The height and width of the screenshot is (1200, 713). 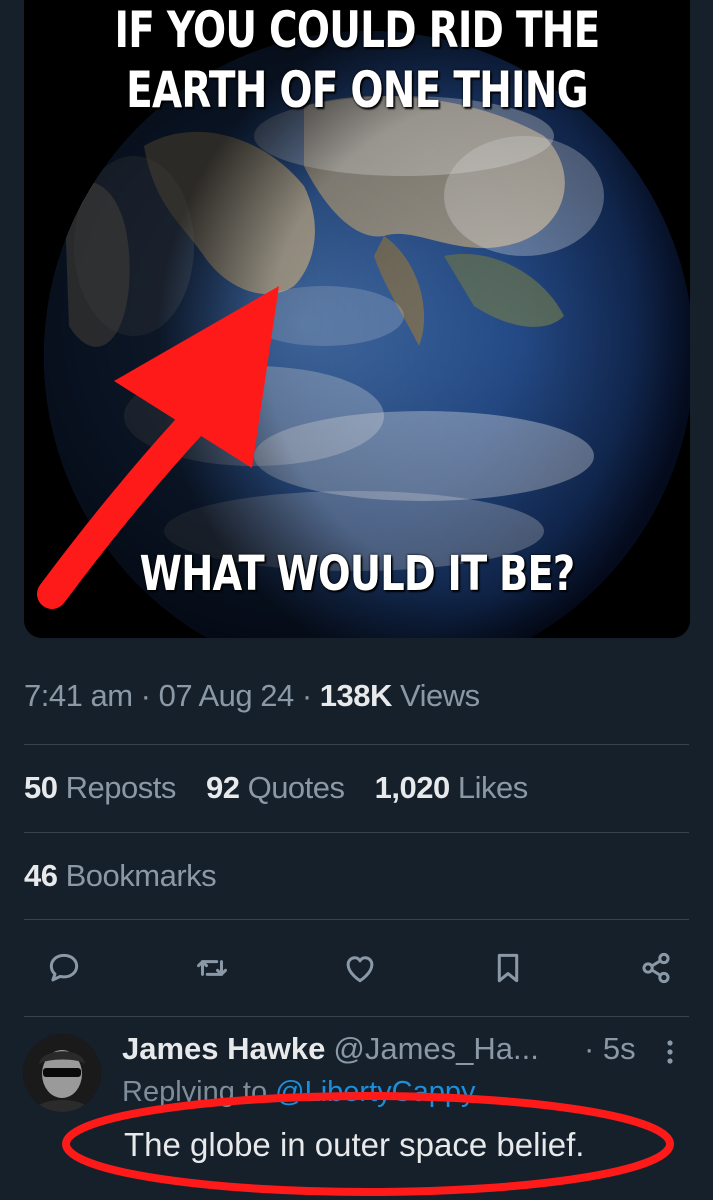 What do you see at coordinates (357, 574) in the screenshot?
I see `meme-bottom-caption: WHAT WOULD IT BE?` at bounding box center [357, 574].